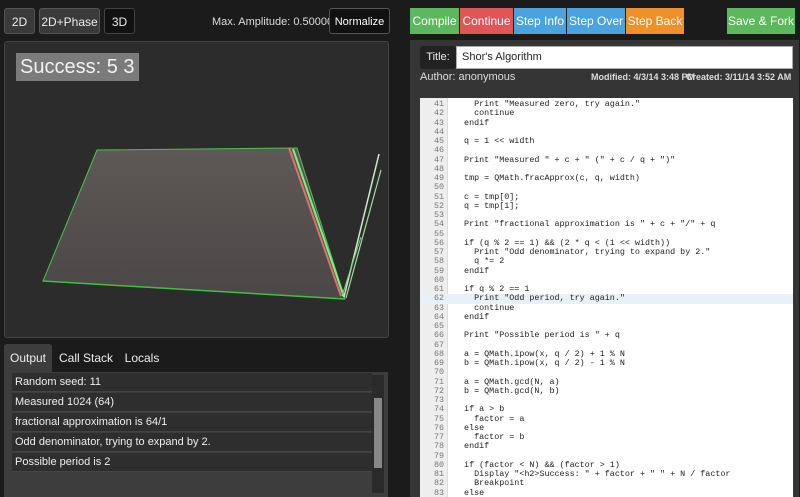  Describe the element at coordinates (655, 21) in the screenshot. I see `step-back-button: Step Back` at that location.